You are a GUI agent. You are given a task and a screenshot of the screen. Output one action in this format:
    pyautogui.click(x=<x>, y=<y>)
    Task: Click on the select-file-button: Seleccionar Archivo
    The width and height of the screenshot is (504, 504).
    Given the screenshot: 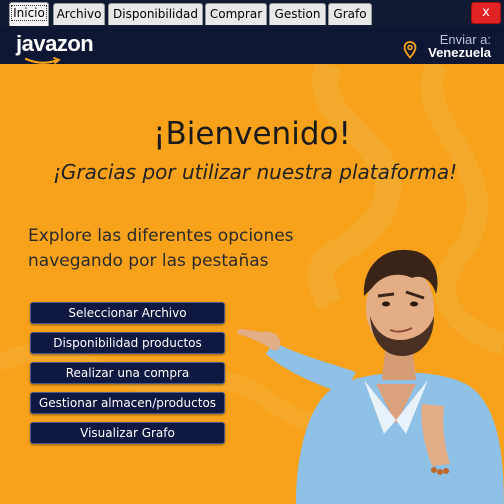 What is the action you would take?
    pyautogui.click(x=127, y=313)
    